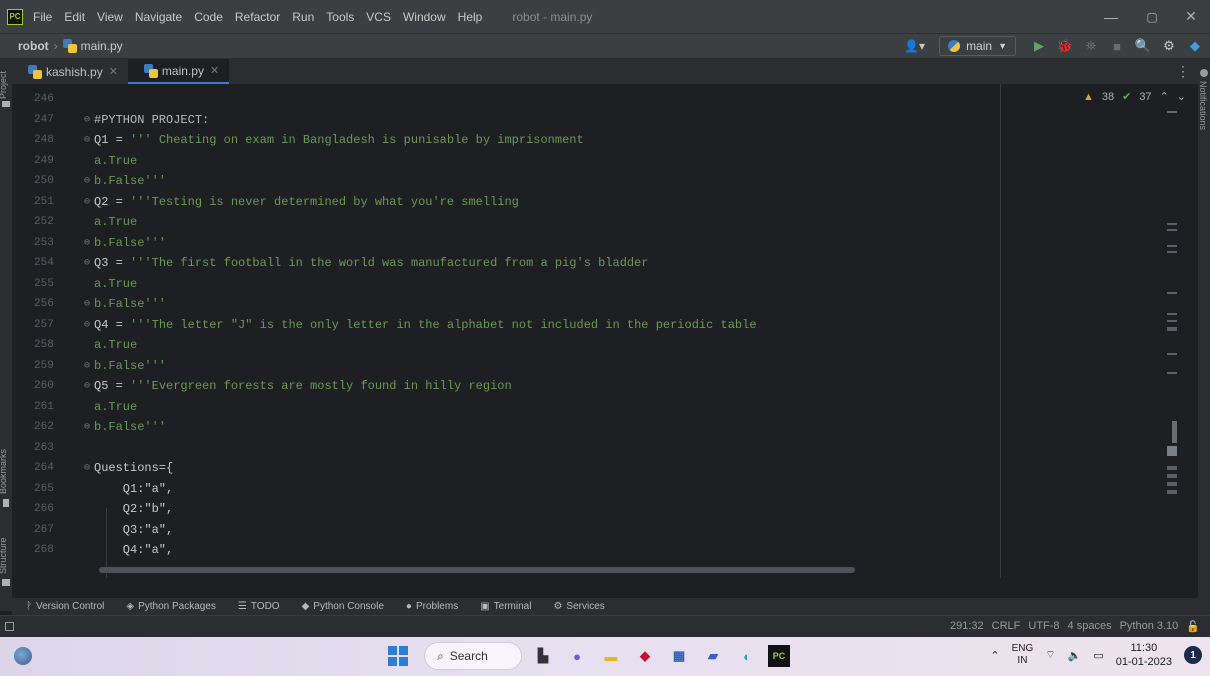 The height and width of the screenshot is (676, 1210). Describe the element at coordinates (505, 606) in the screenshot. I see `terminal-tool: ▣ Terminal` at that location.